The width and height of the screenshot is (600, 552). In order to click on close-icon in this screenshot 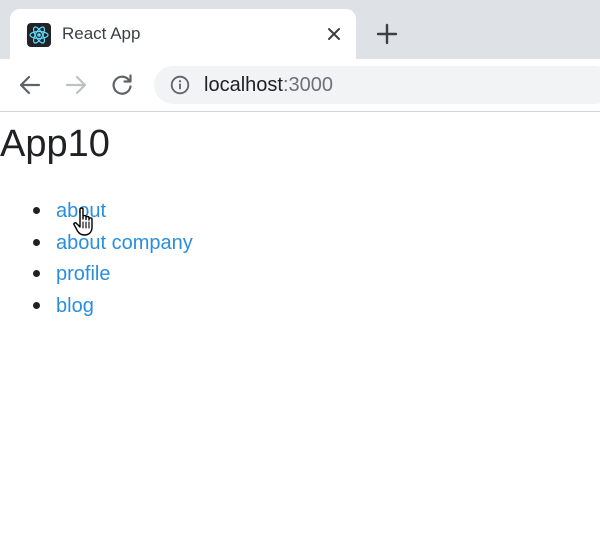, I will do `click(334, 34)`.